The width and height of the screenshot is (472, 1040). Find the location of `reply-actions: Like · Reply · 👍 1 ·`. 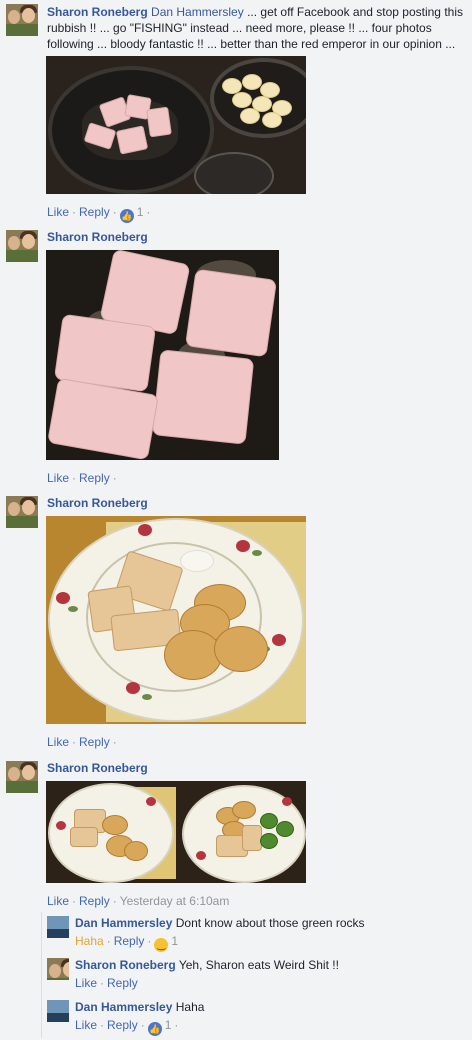

reply-actions: Like · Reply · 👍 1 · is located at coordinates (127, 1027).